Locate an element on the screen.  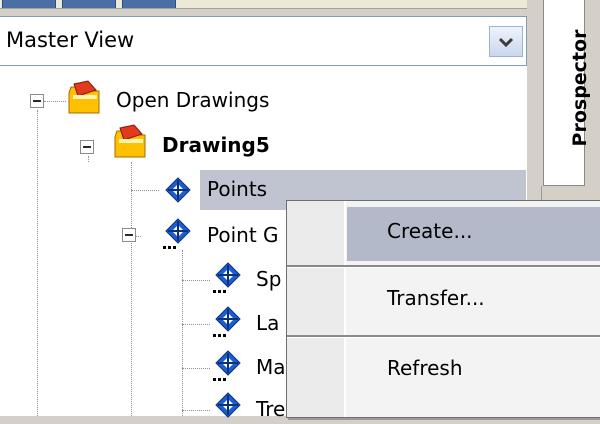
divider is located at coordinates (270, 8).